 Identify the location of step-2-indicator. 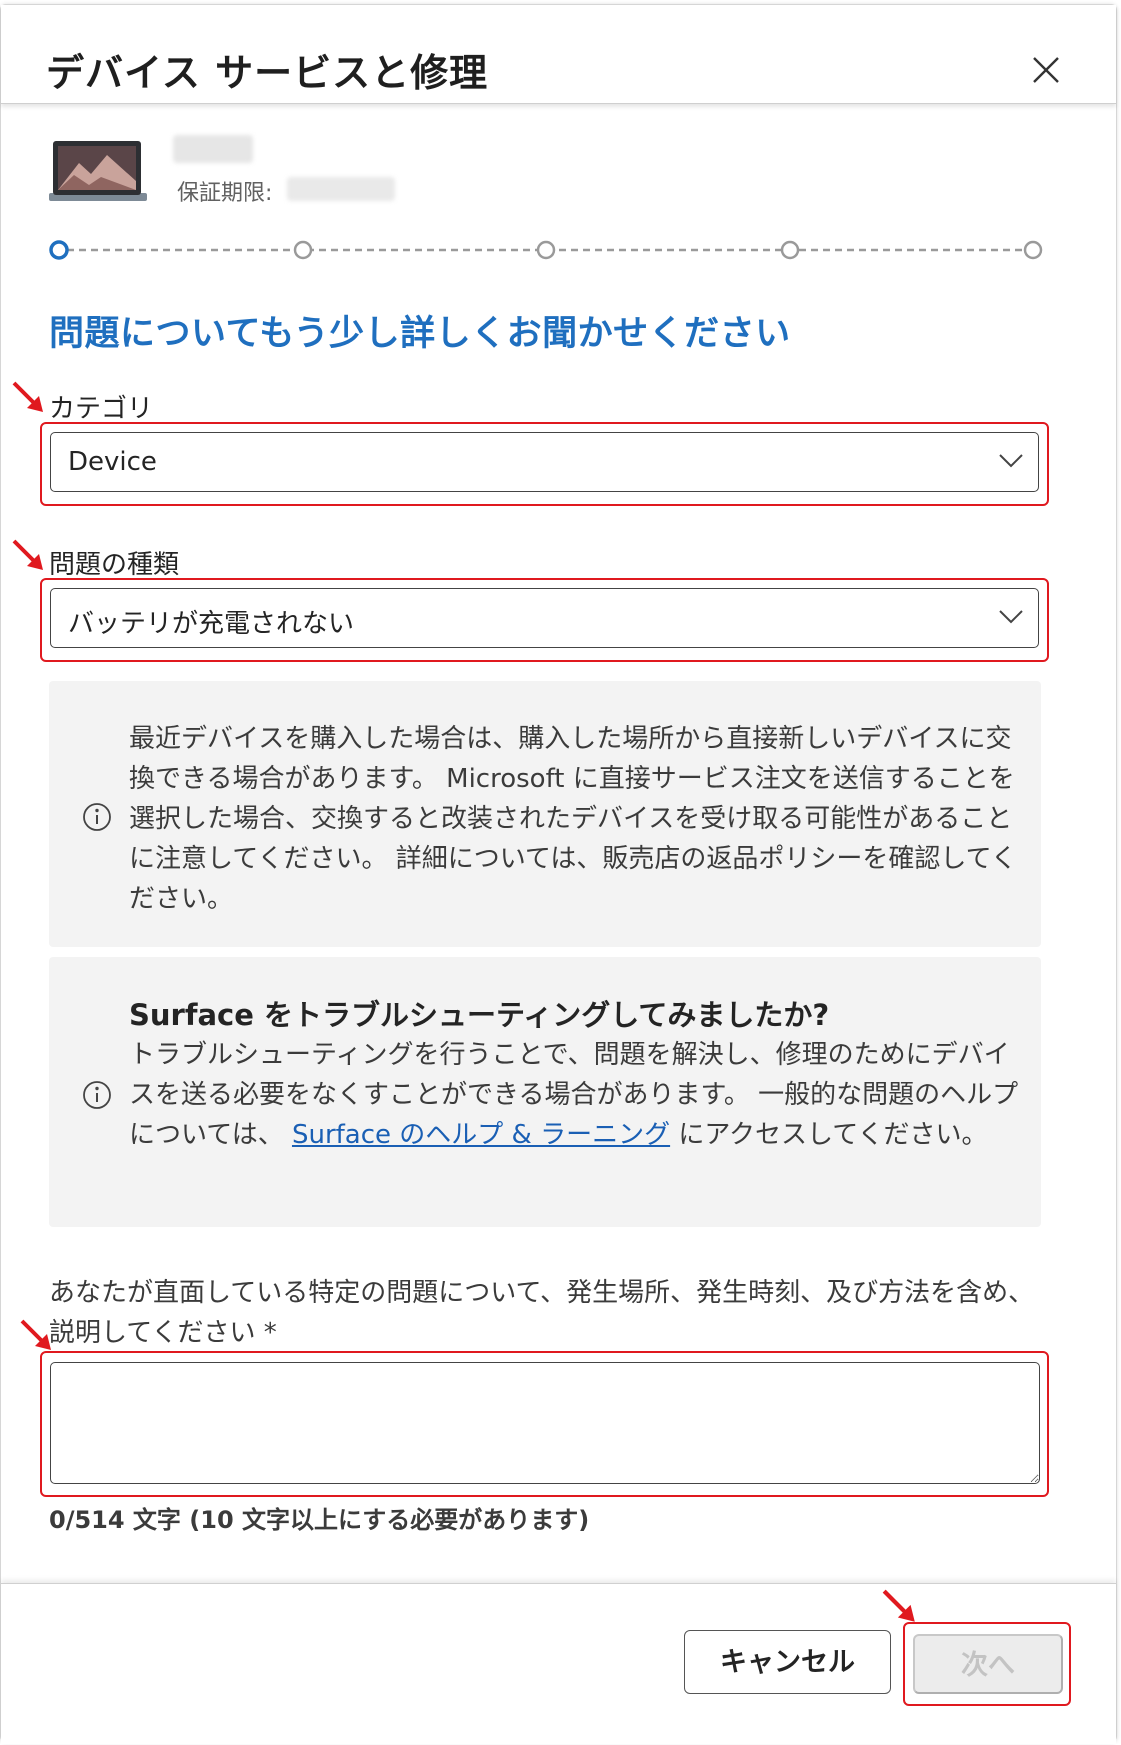
(303, 250).